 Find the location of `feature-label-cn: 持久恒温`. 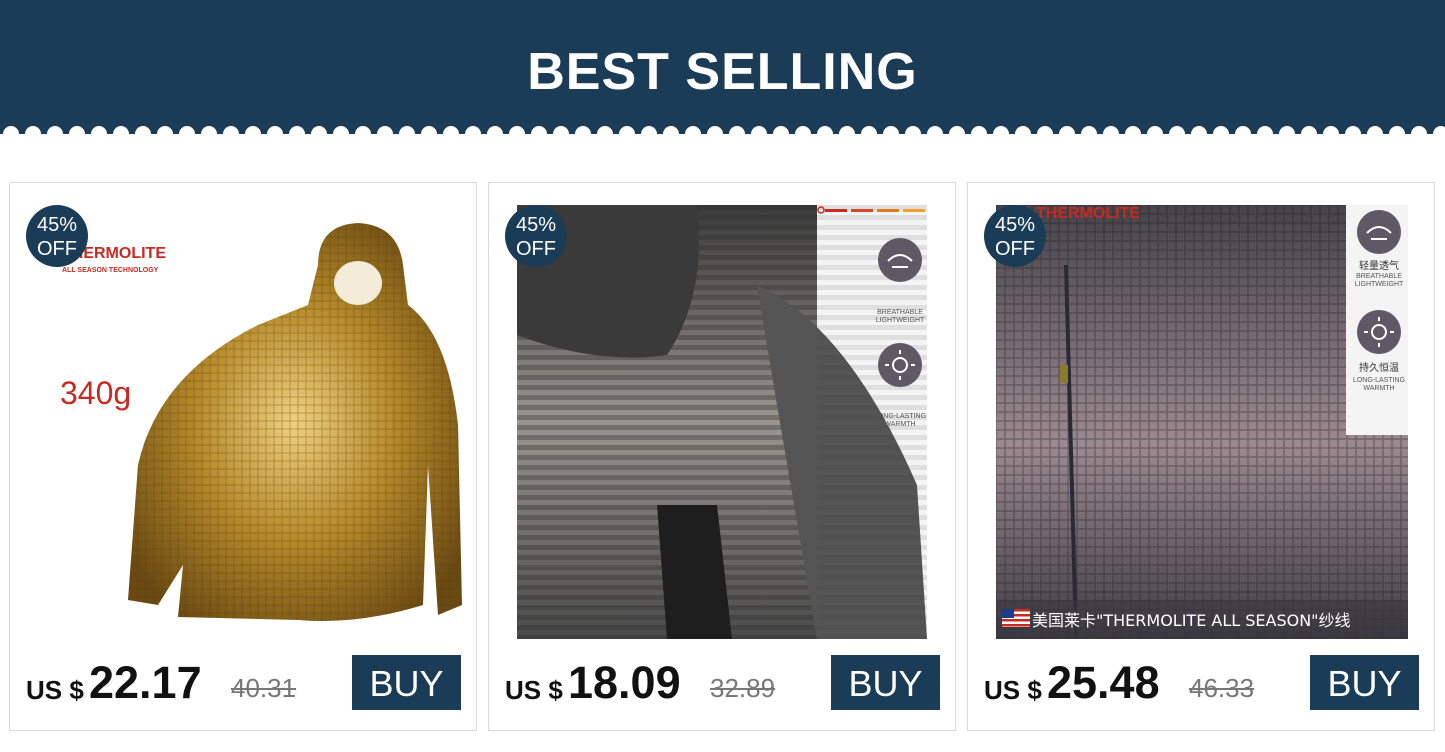

feature-label-cn: 持久恒温 is located at coordinates (1379, 368).